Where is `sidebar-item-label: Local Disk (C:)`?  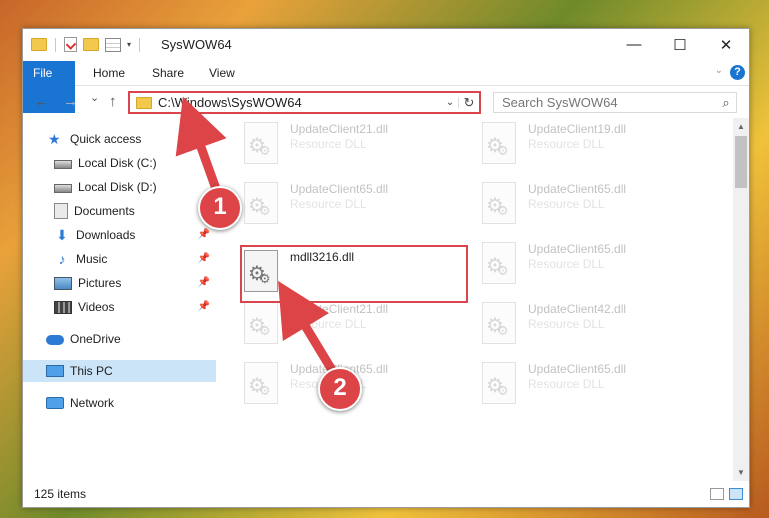 sidebar-item-label: Local Disk (C:) is located at coordinates (117, 163).